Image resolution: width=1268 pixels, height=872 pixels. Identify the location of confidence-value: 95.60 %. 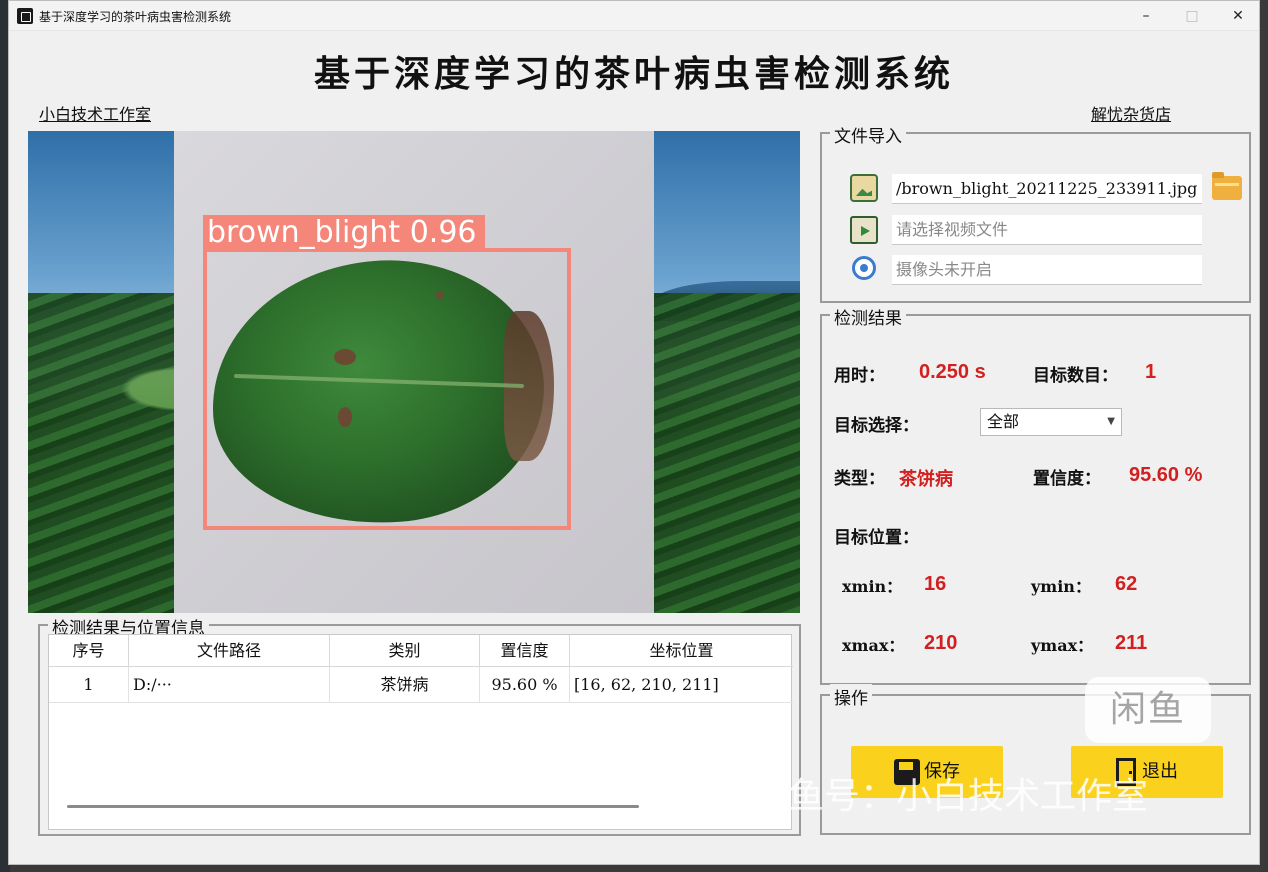
(1166, 475).